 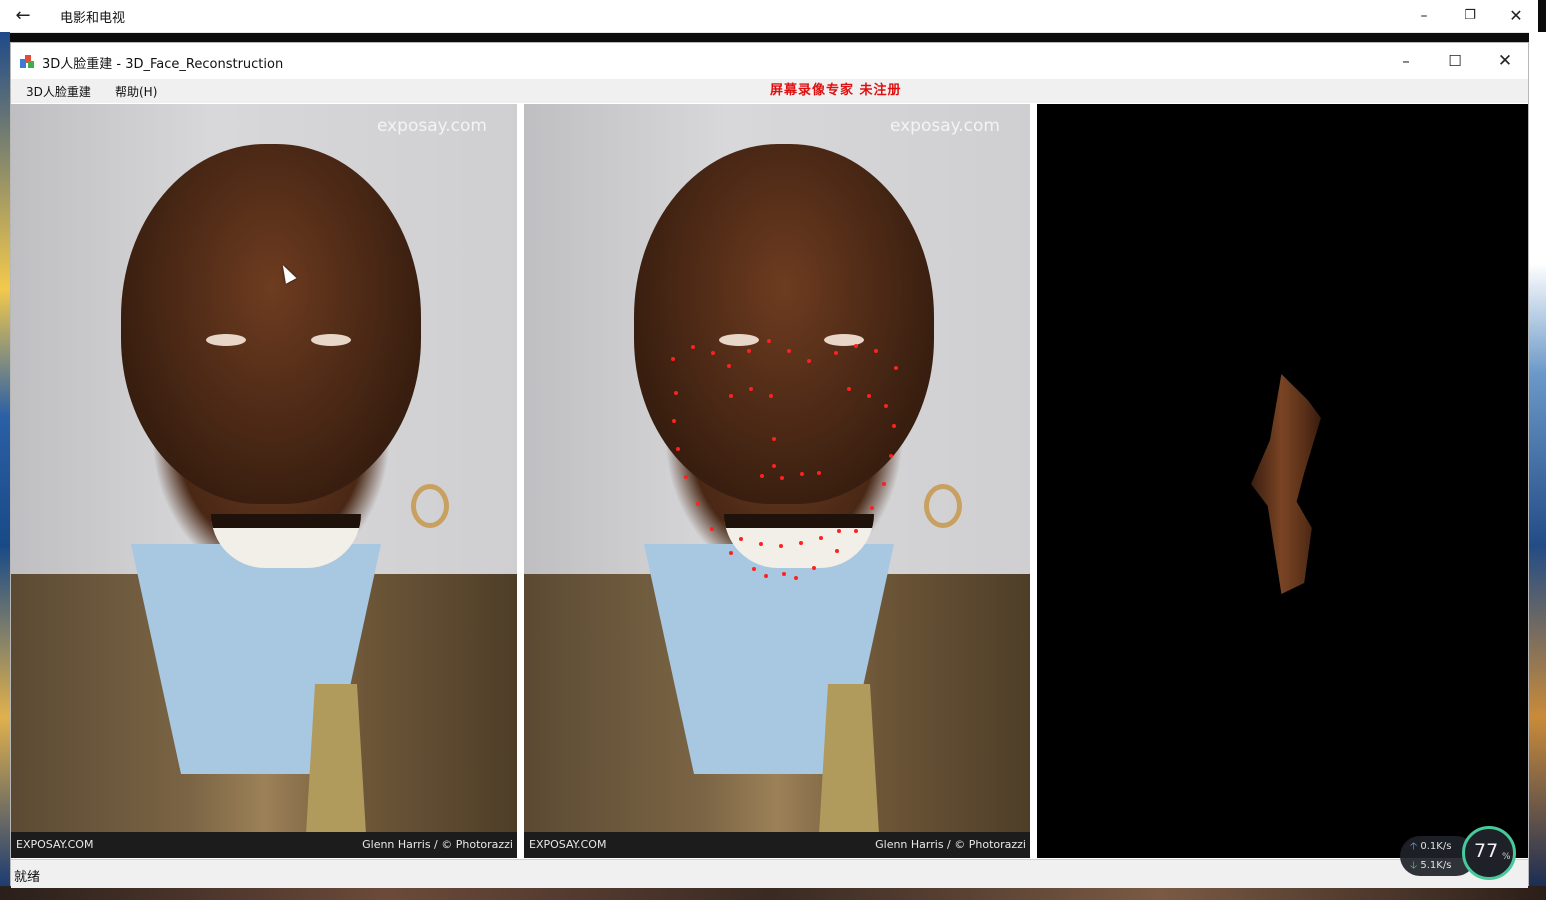 What do you see at coordinates (1414, 846) in the screenshot?
I see `upload-arrow-icon: 🡡` at bounding box center [1414, 846].